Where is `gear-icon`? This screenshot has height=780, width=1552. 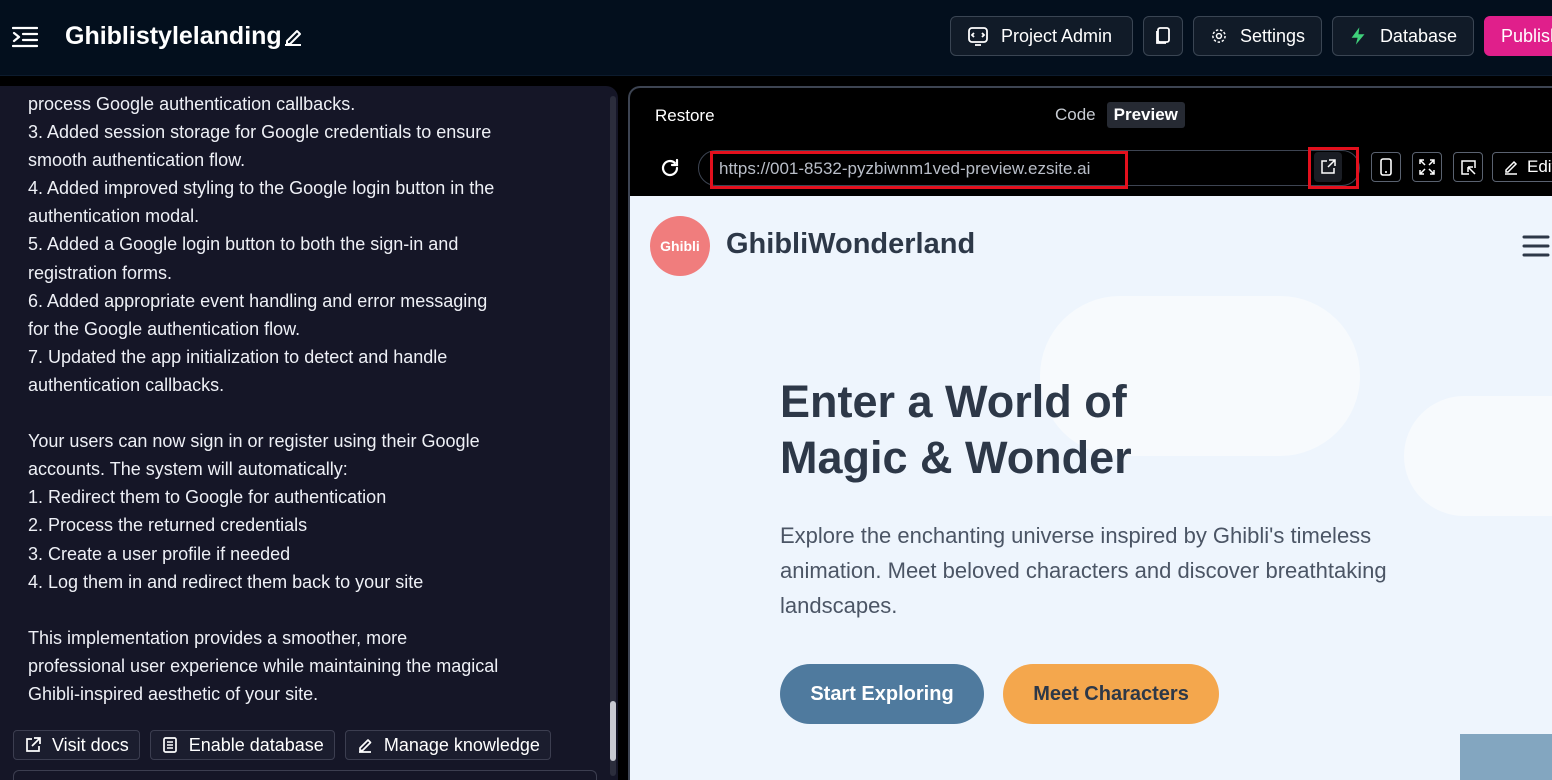 gear-icon is located at coordinates (1219, 36).